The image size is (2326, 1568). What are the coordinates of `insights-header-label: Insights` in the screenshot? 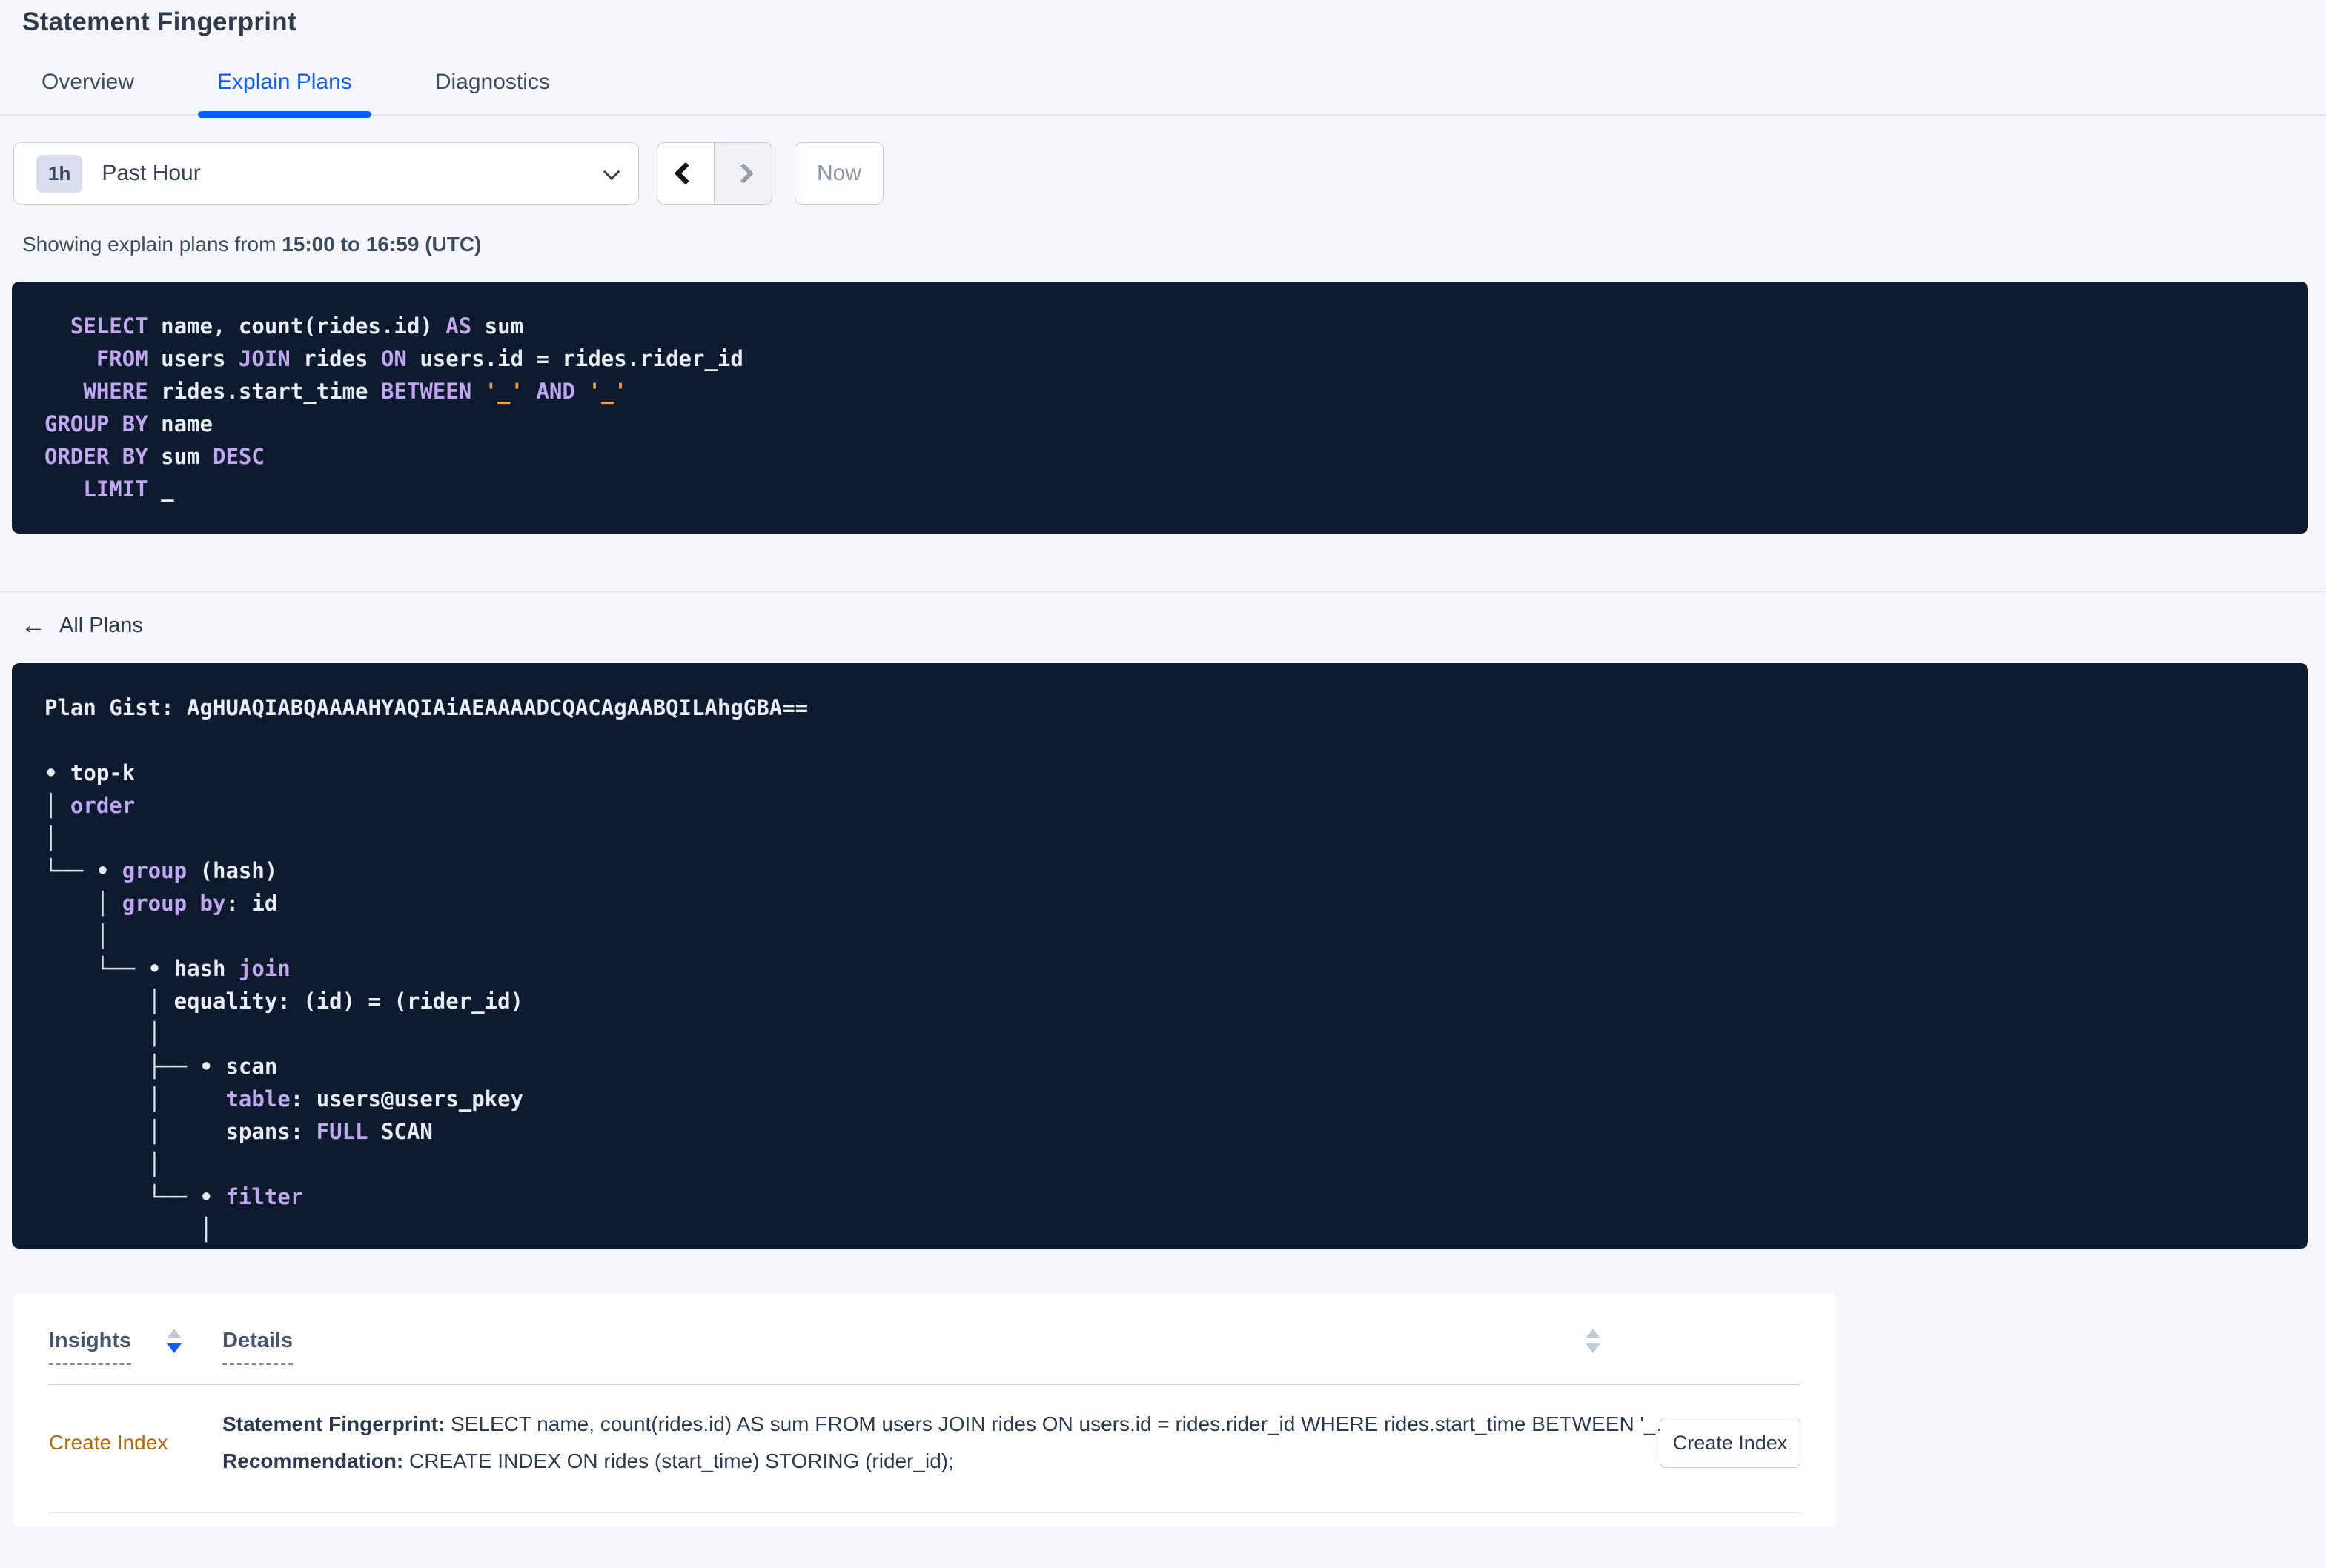 It's located at (90, 1347).